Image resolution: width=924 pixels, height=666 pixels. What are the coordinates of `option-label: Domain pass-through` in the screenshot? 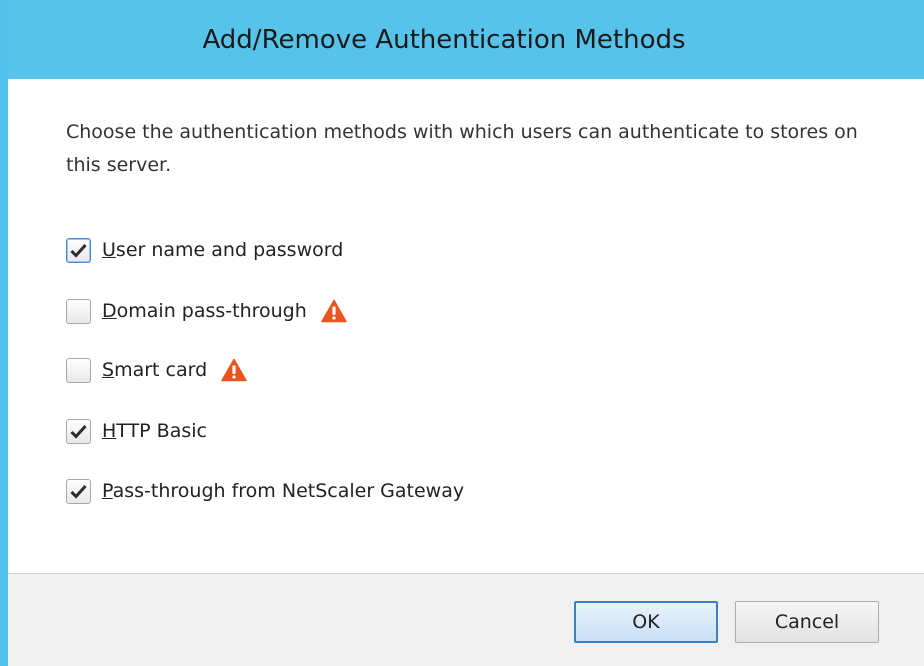 It's located at (204, 311).